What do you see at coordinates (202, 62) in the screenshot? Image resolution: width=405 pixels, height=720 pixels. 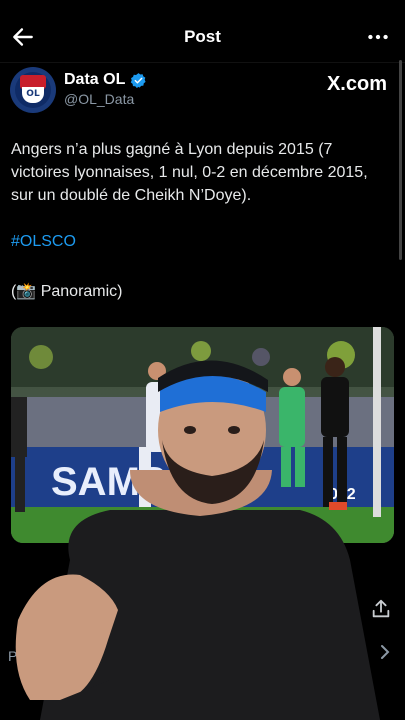 I see `divider` at bounding box center [202, 62].